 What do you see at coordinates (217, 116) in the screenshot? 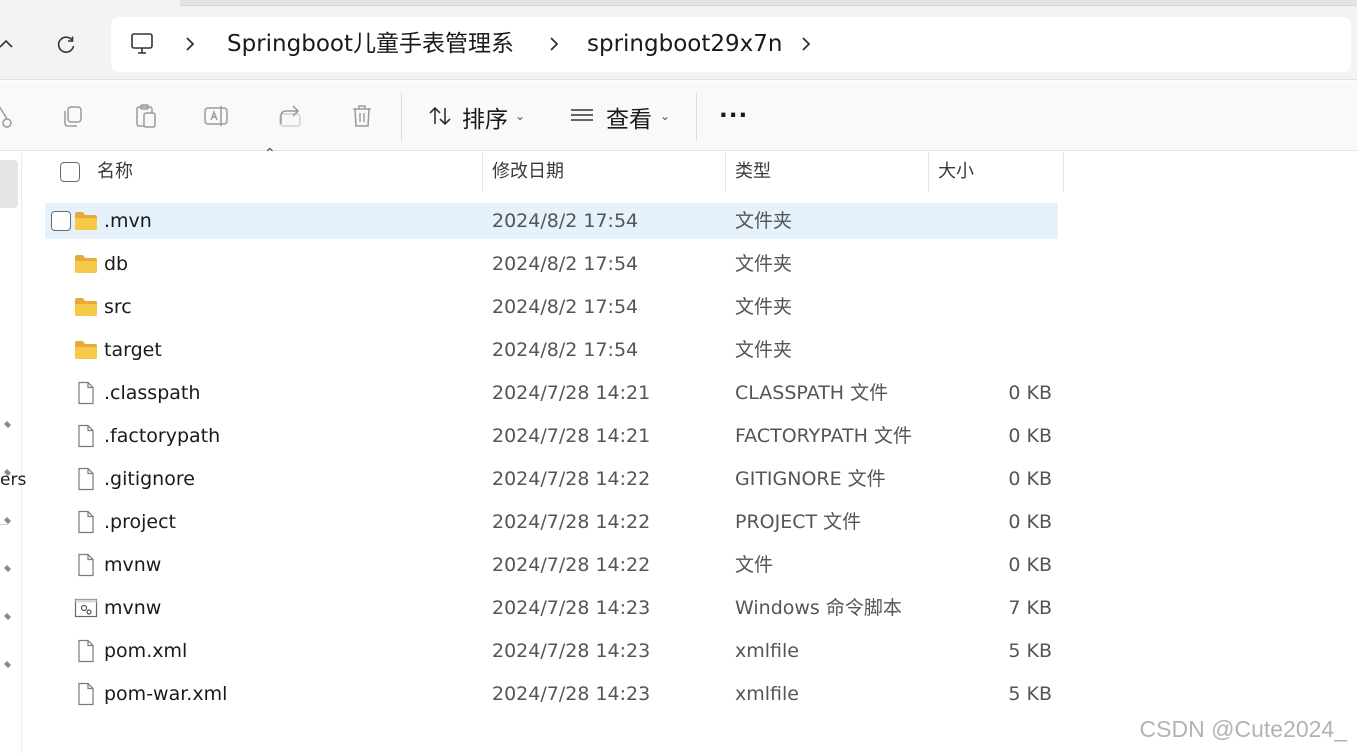
I see `rename-icon` at bounding box center [217, 116].